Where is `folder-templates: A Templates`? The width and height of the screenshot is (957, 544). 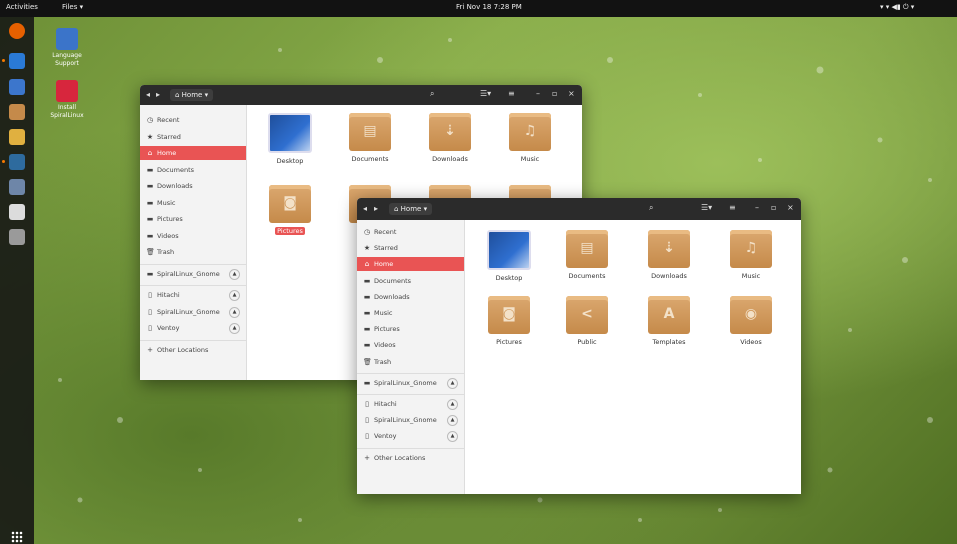
folder-templates: A Templates is located at coordinates (669, 321).